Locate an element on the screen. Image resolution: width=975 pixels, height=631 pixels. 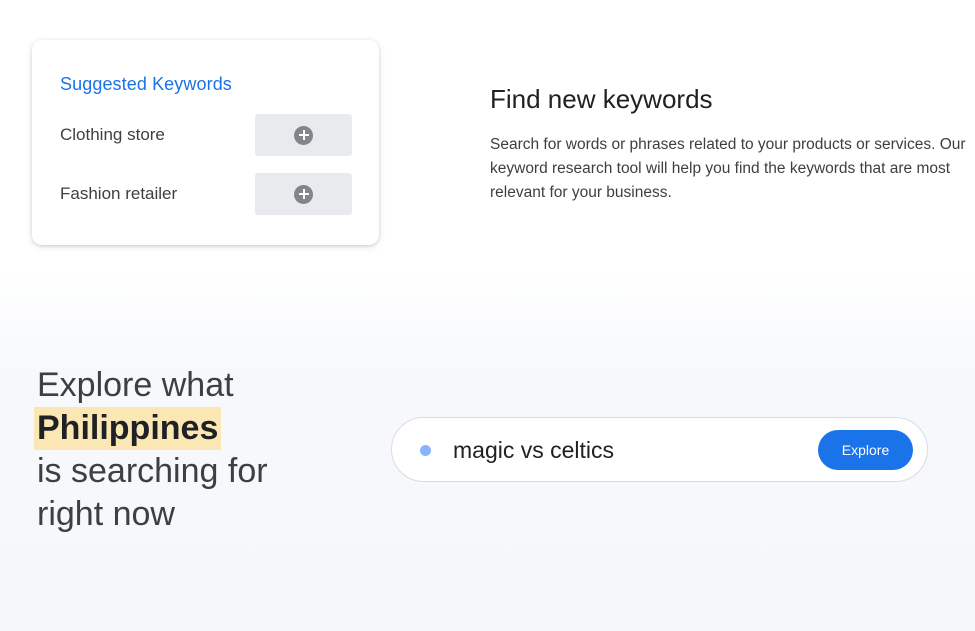
explore-heading-line: is searching for is located at coordinates (152, 471).